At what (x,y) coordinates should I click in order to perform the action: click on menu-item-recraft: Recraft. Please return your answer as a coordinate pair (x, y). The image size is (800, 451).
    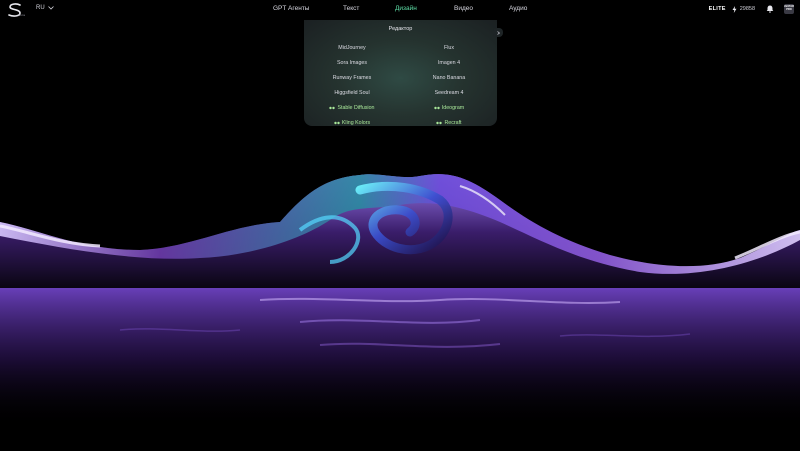
    Looking at the image, I should click on (449, 122).